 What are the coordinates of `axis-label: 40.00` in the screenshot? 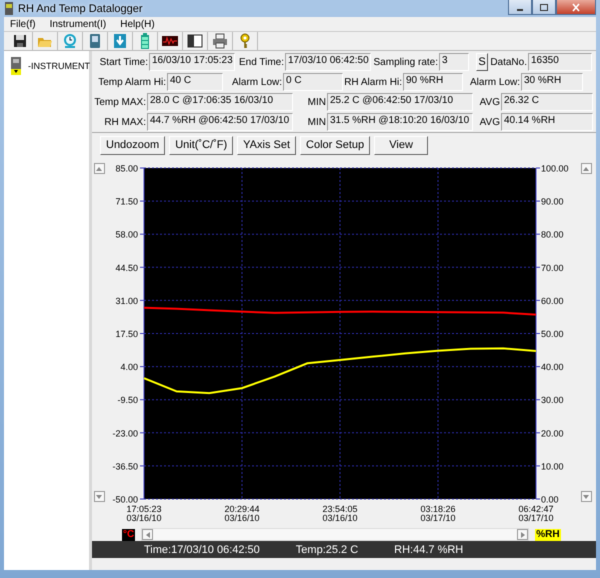 It's located at (552, 367).